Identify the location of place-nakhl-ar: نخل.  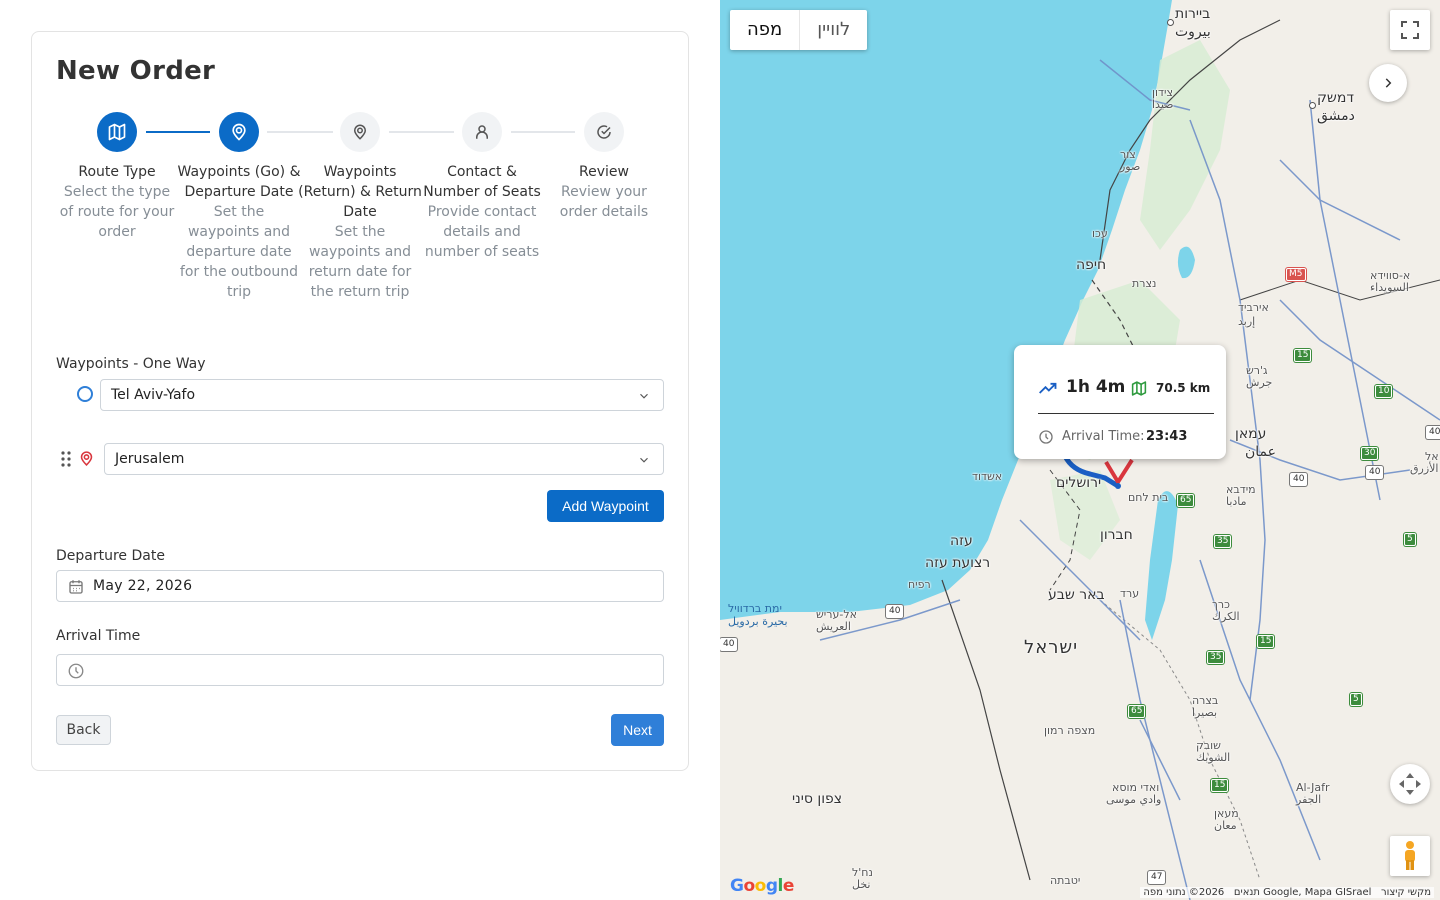
(861, 884).